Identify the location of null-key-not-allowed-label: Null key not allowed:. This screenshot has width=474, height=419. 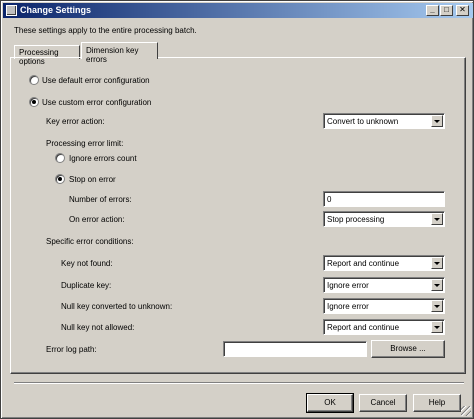
(98, 327).